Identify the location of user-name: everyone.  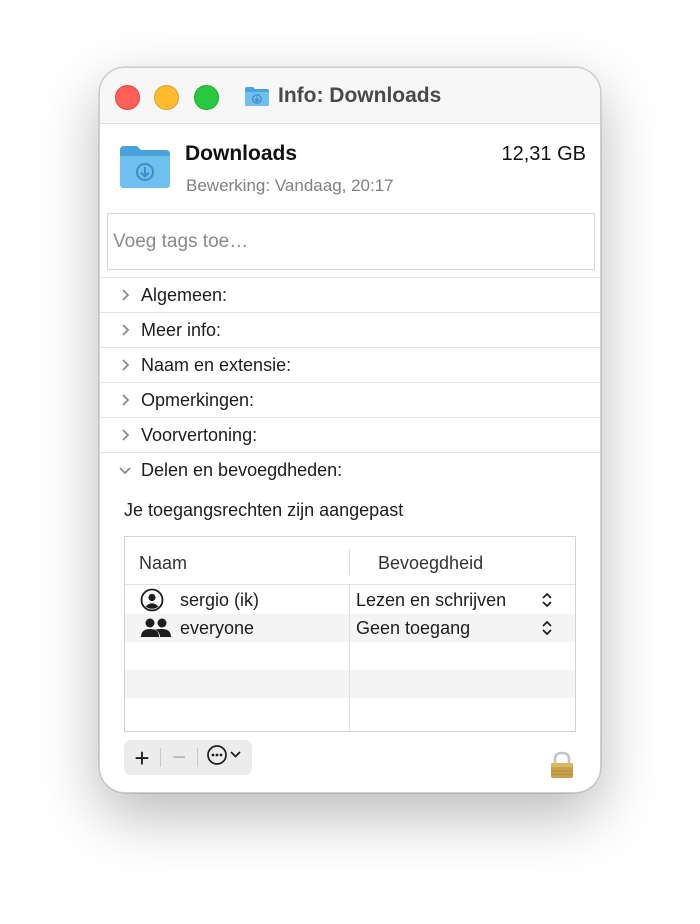
(217, 628).